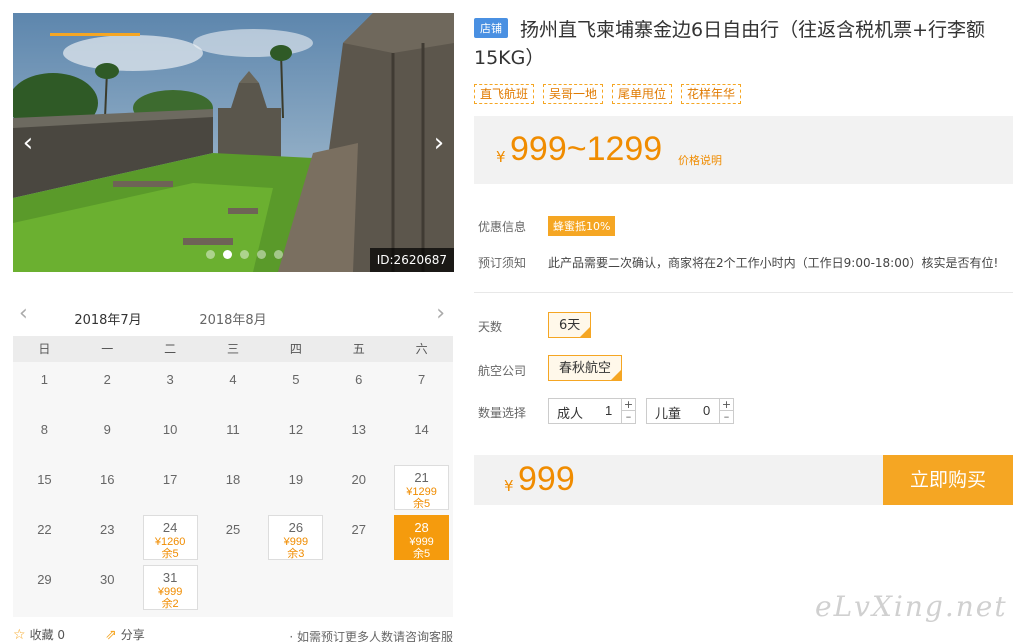 This screenshot has height=642, width=1018. I want to click on child-stepper-buttons: + –, so click(726, 411).